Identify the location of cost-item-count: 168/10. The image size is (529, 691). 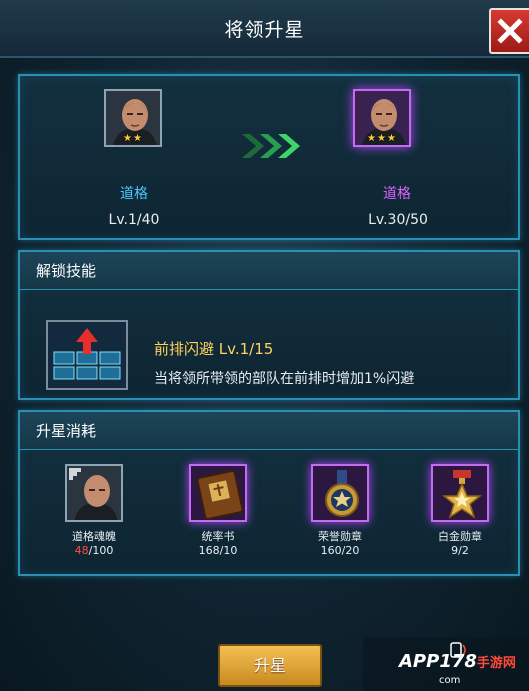
(218, 550).